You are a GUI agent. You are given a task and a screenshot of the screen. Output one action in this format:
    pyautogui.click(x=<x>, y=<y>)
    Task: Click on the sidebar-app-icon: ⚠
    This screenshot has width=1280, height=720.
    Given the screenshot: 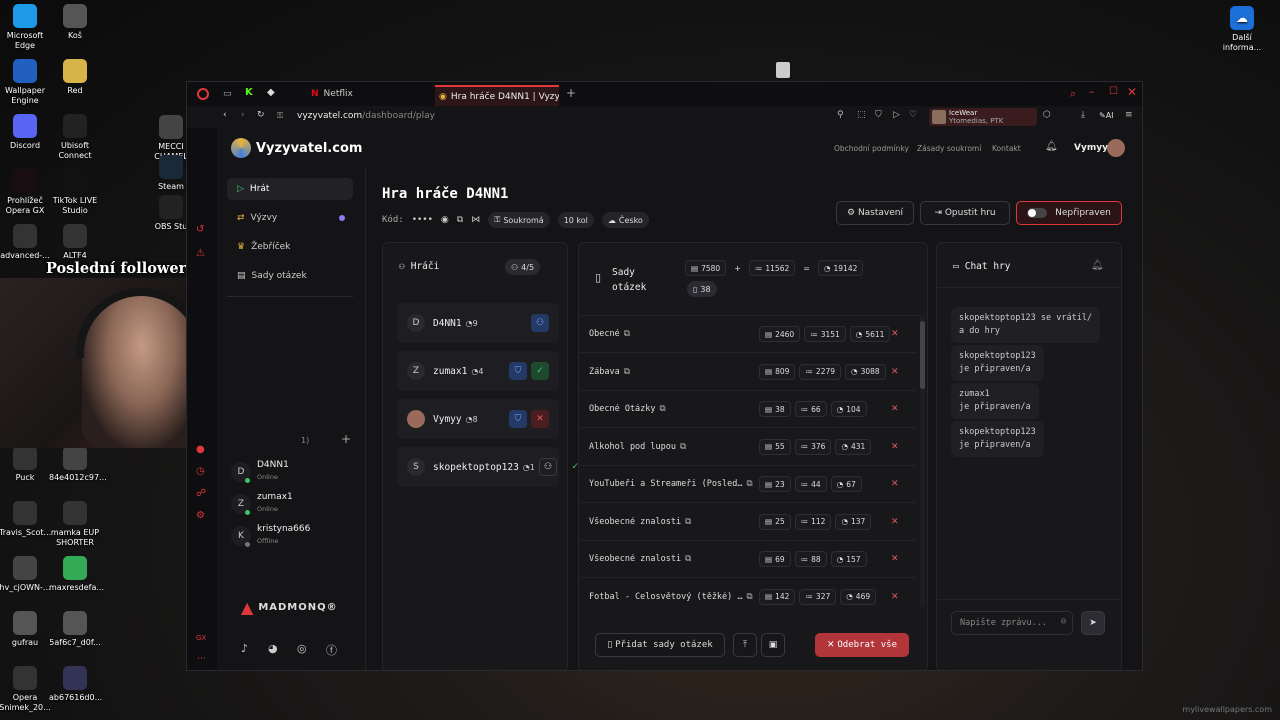 What is the action you would take?
    pyautogui.click(x=200, y=253)
    